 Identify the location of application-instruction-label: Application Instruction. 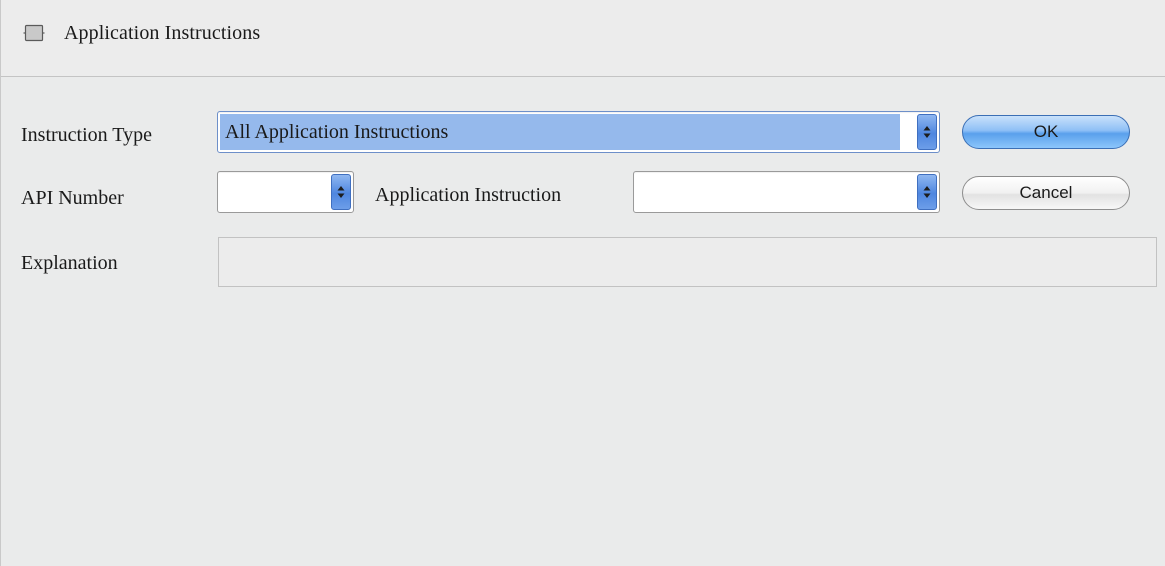
(468, 195).